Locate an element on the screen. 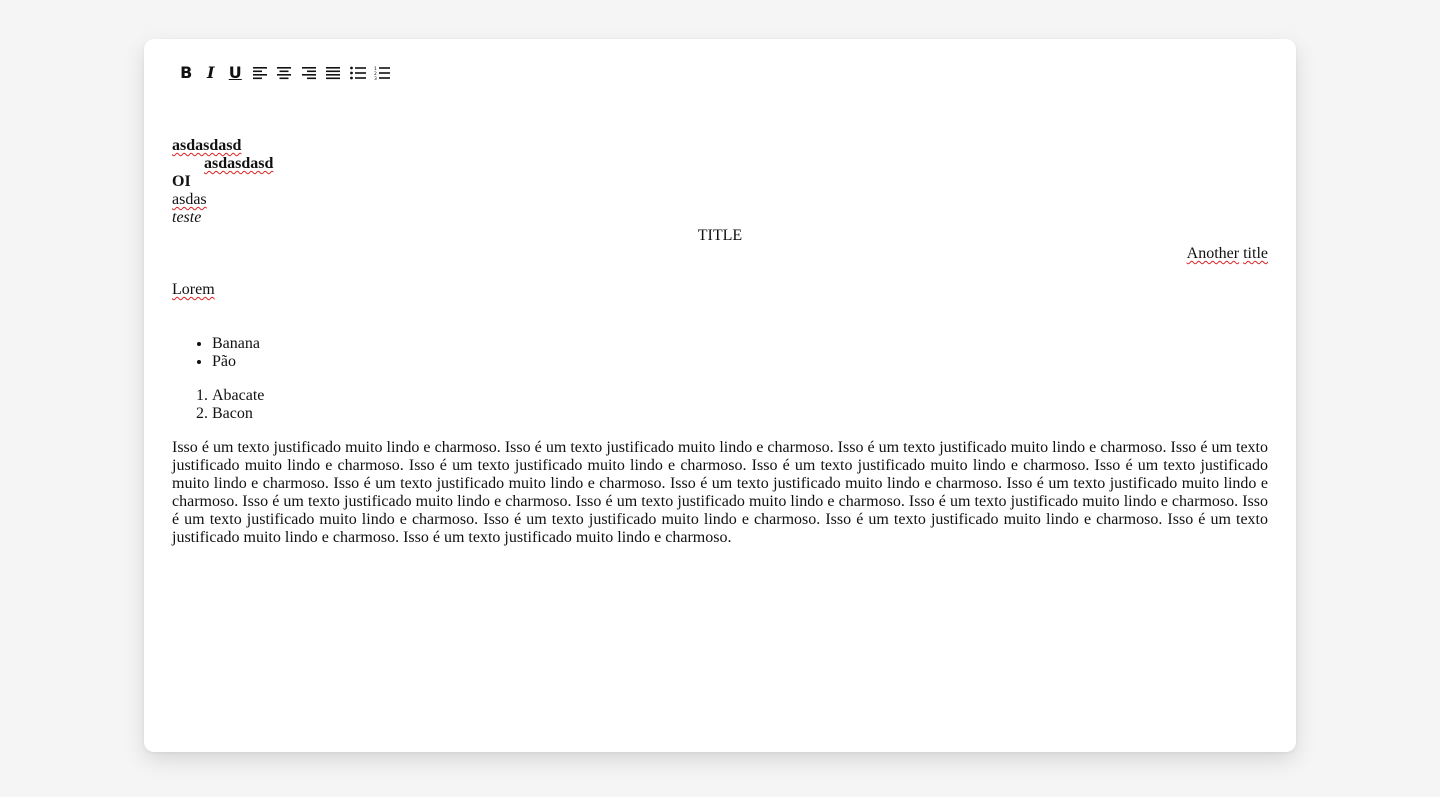  editor-line: Lorem is located at coordinates (720, 290).